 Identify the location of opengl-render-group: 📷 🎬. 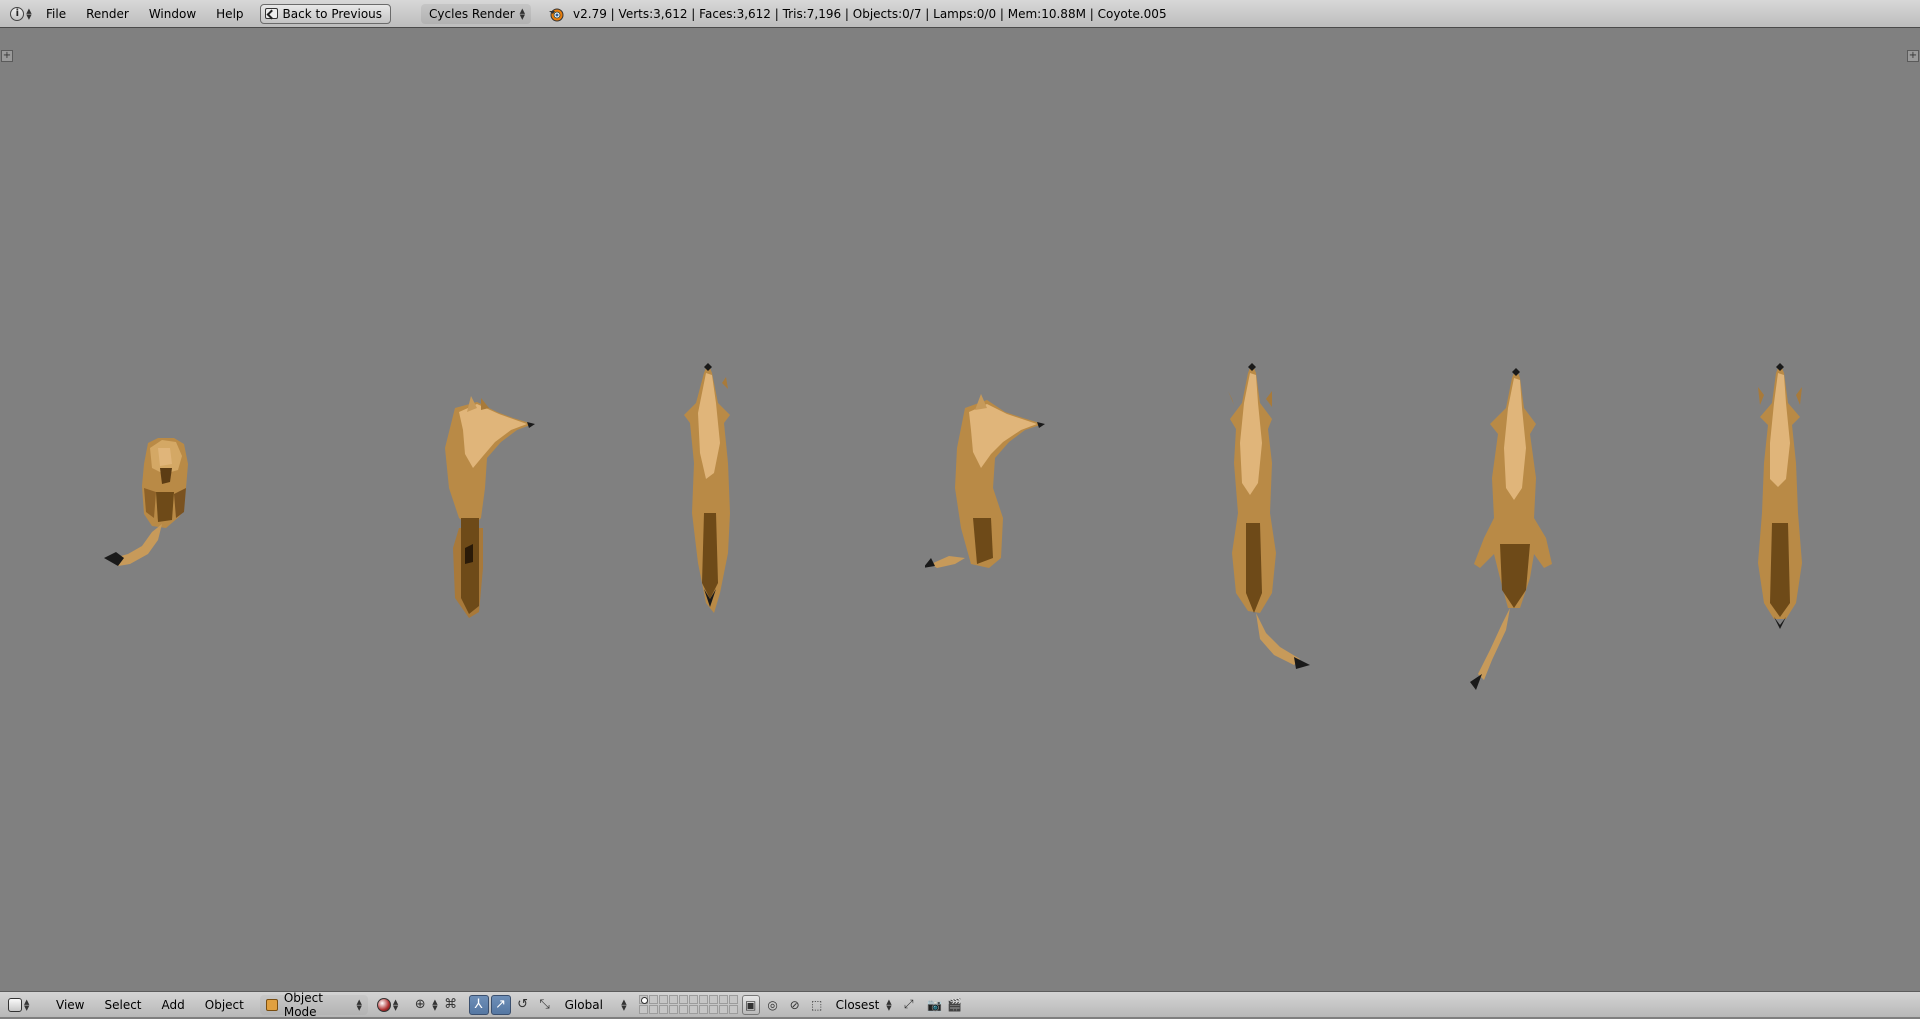
(945, 1005).